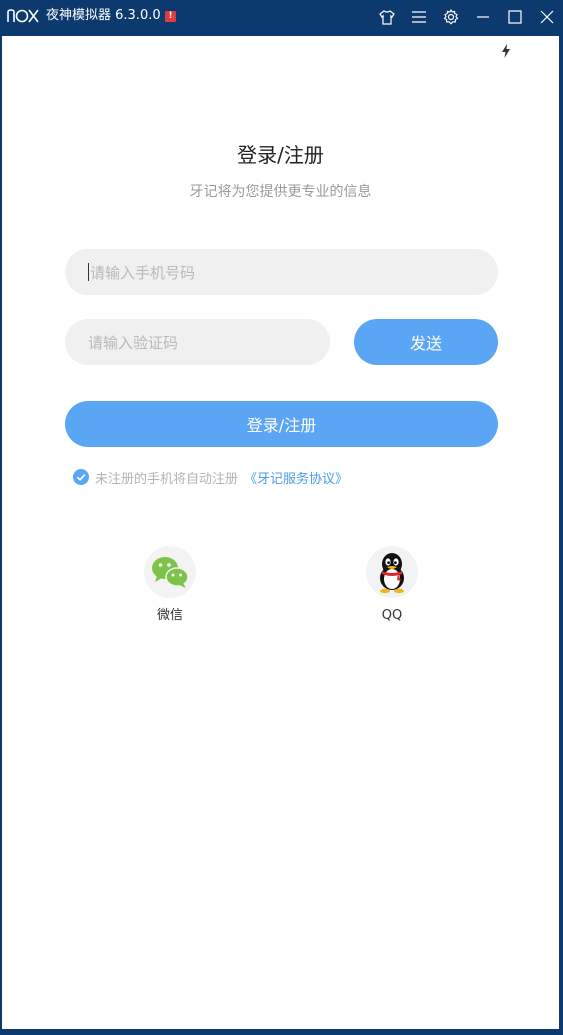 The height and width of the screenshot is (1035, 563). I want to click on verification-code-input: 请输入验证码, so click(197, 342).